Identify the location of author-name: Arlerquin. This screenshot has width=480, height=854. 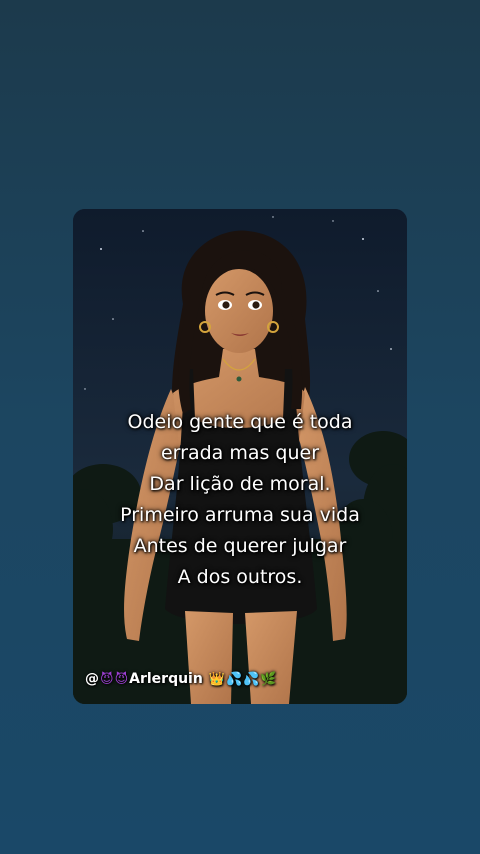
(166, 679).